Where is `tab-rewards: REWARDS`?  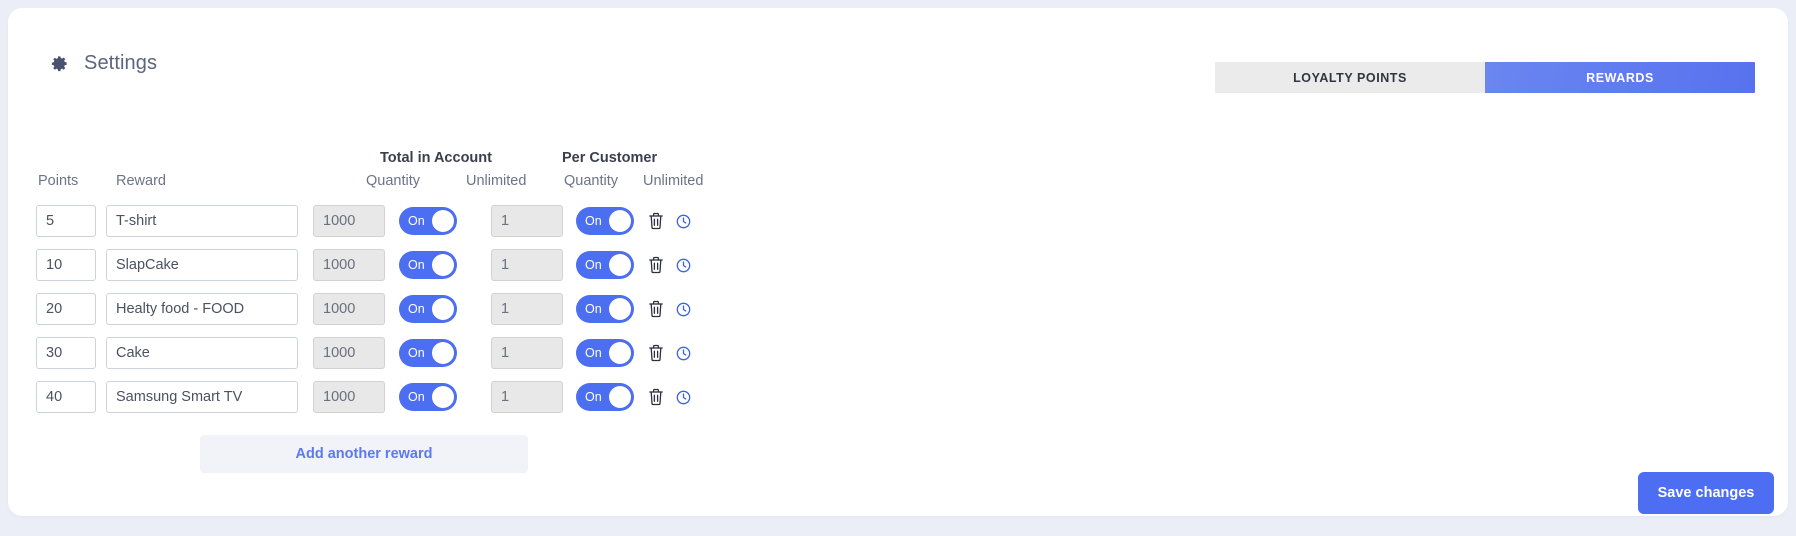
tab-rewards: REWARDS is located at coordinates (1620, 77).